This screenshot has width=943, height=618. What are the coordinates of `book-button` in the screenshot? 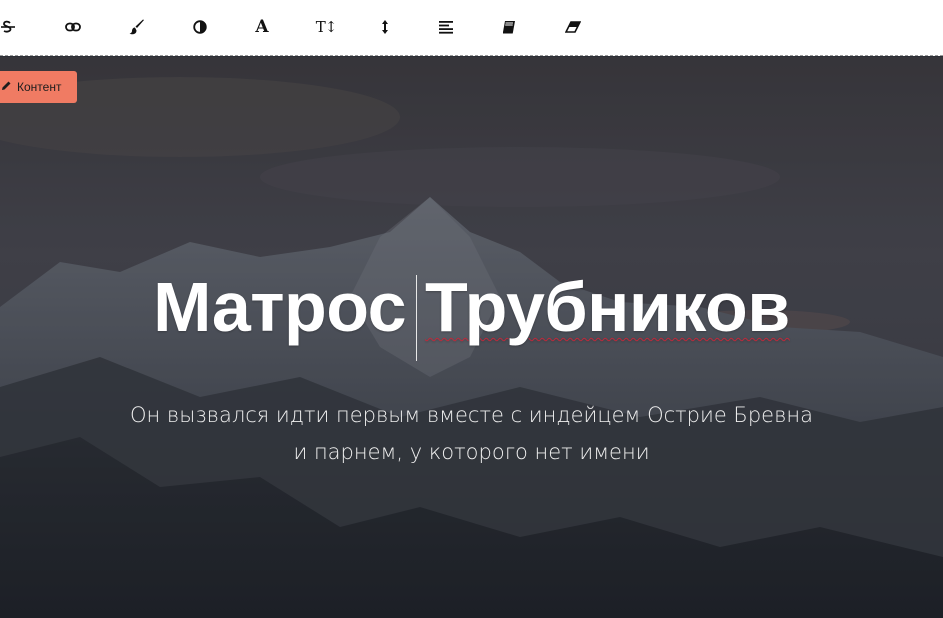 It's located at (509, 27).